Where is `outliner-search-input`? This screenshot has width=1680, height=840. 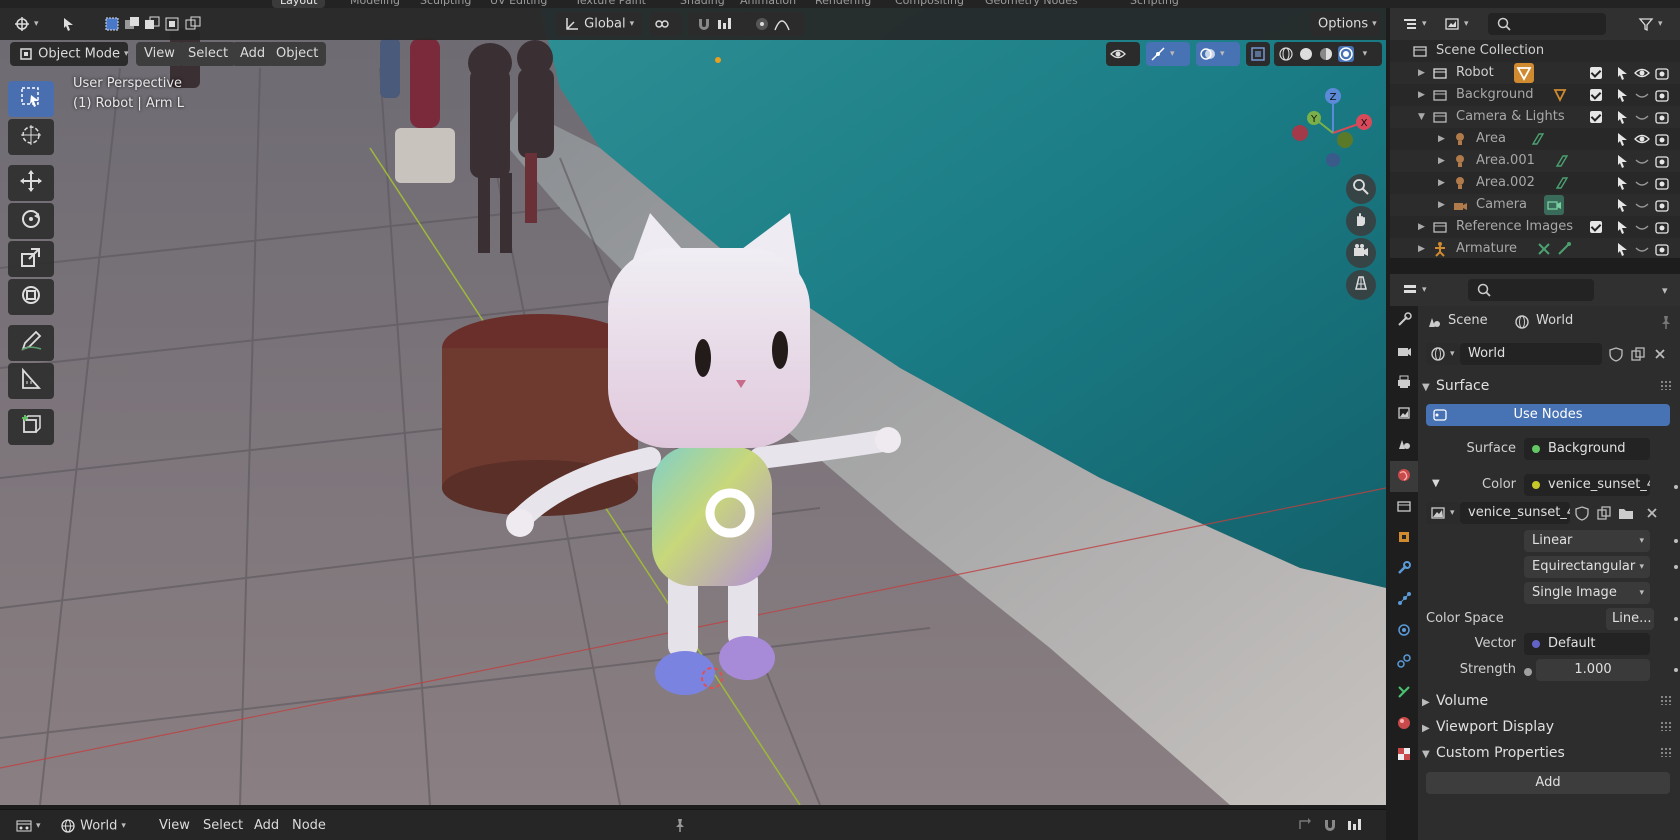 outliner-search-input is located at coordinates (1547, 24).